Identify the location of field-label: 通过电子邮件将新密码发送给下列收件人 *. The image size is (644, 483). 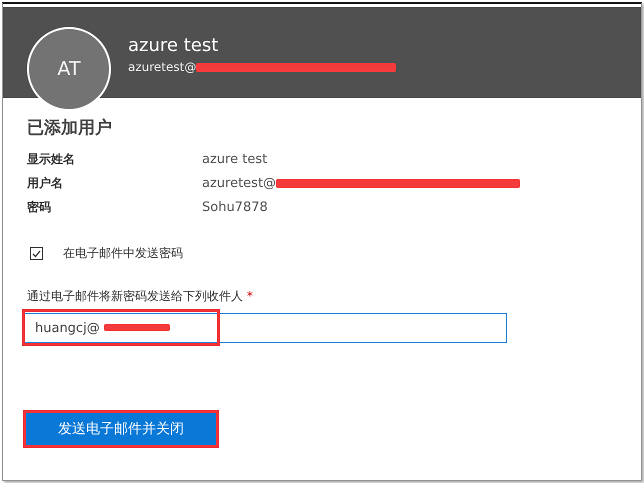
(140, 296).